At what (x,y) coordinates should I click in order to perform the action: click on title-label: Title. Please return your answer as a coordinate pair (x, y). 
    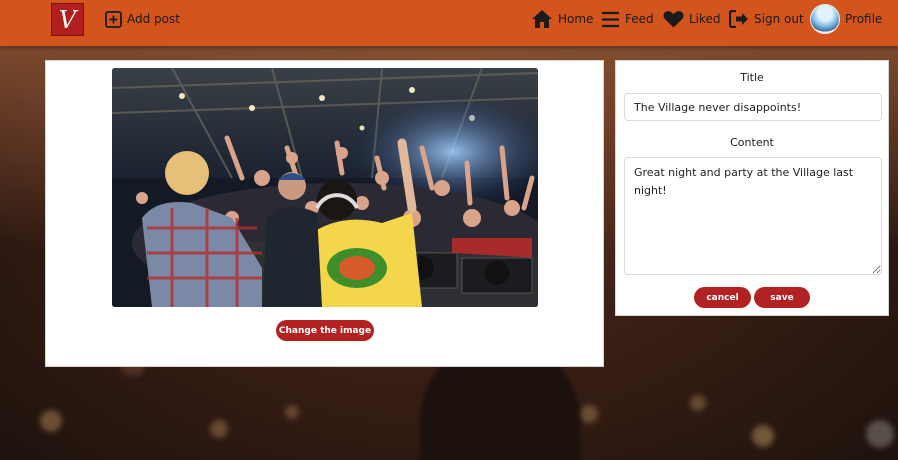
    Looking at the image, I should click on (752, 77).